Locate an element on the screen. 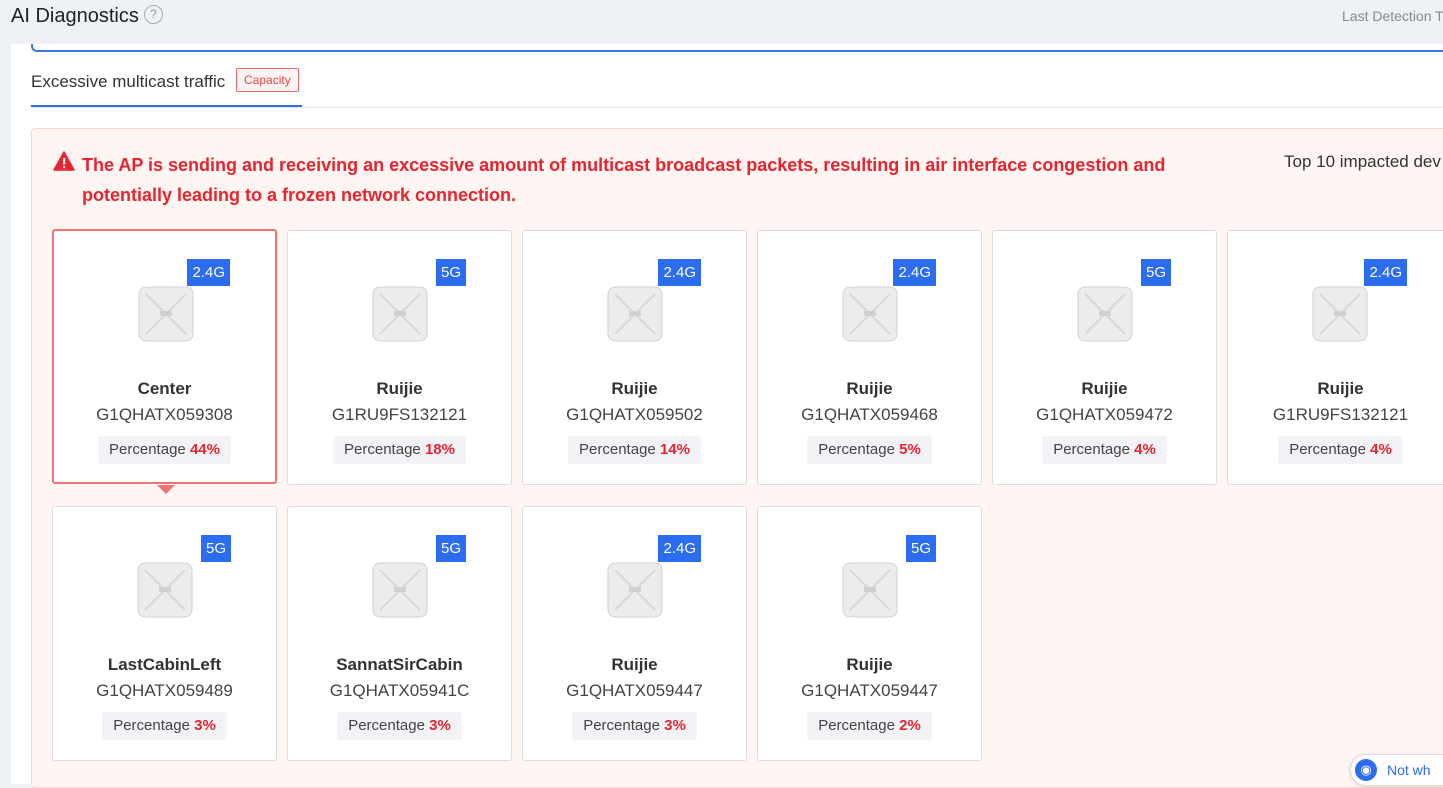  percentage-value: 14% is located at coordinates (674, 449).